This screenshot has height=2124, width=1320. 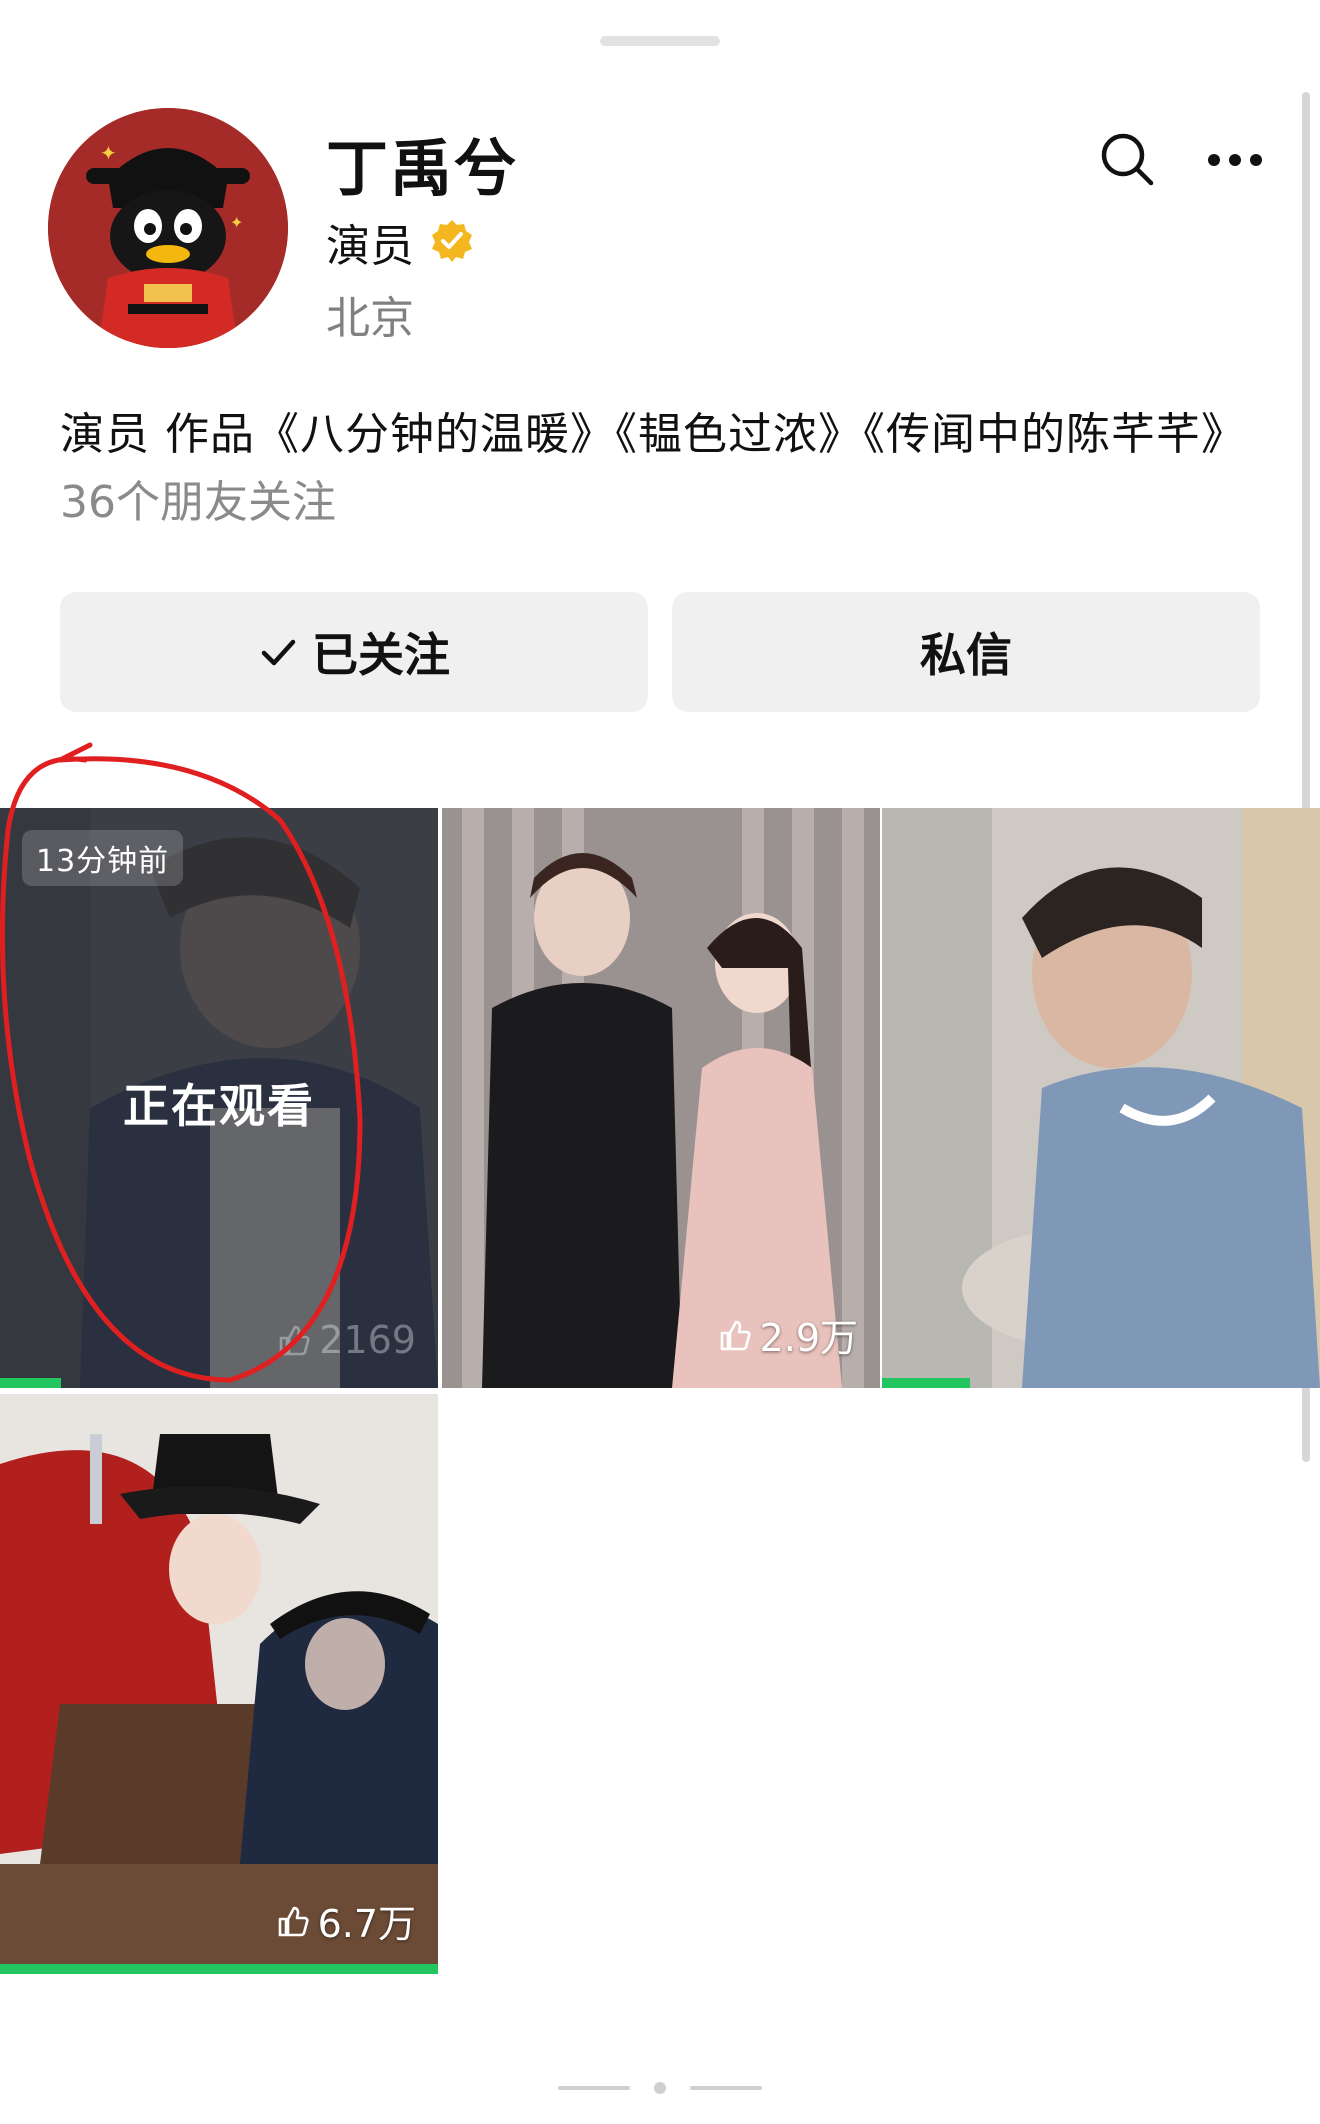 I want to click on more-icon, so click(x=1235, y=160).